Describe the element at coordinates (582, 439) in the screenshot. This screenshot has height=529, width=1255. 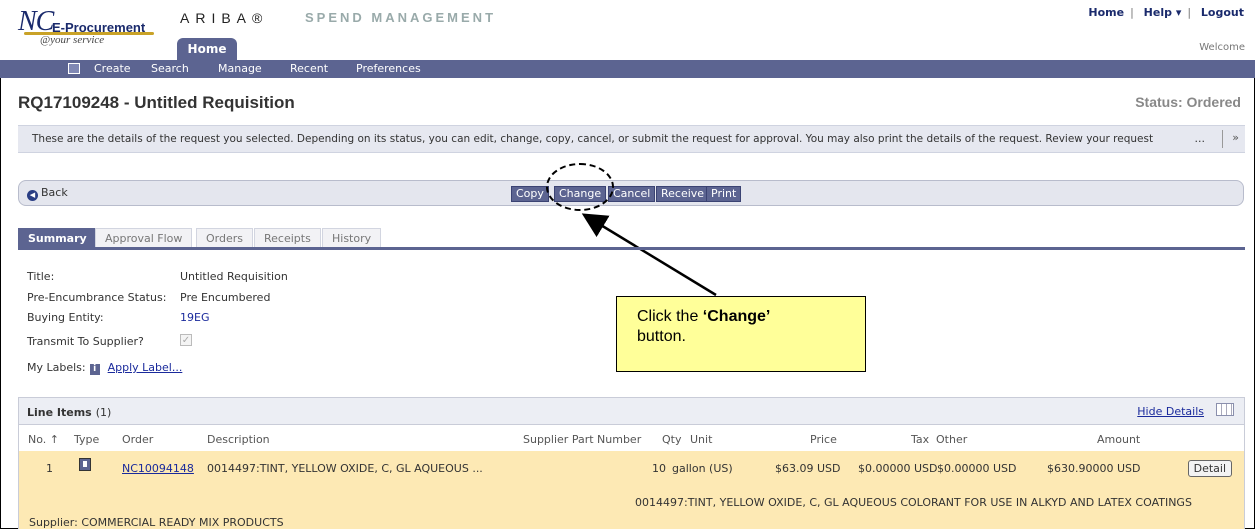
I see `col-supplier-part-number: Supplier Part Number` at that location.